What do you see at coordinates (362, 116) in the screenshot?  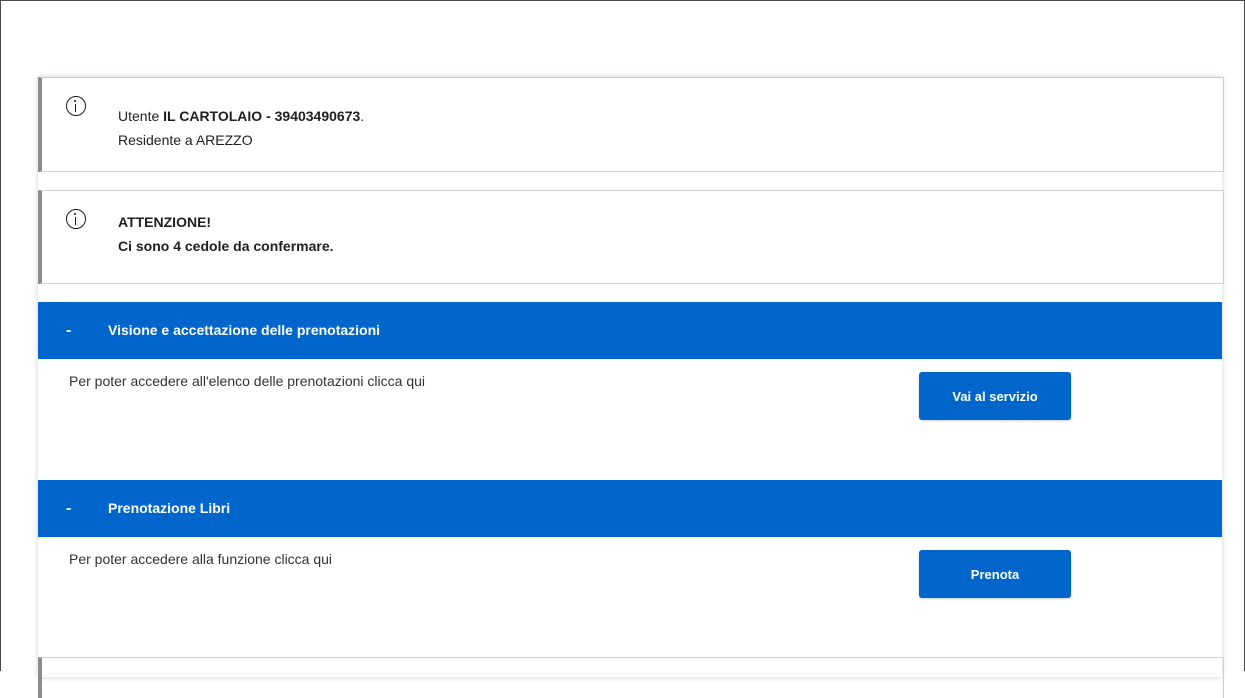 I see `user-suffix: .` at bounding box center [362, 116].